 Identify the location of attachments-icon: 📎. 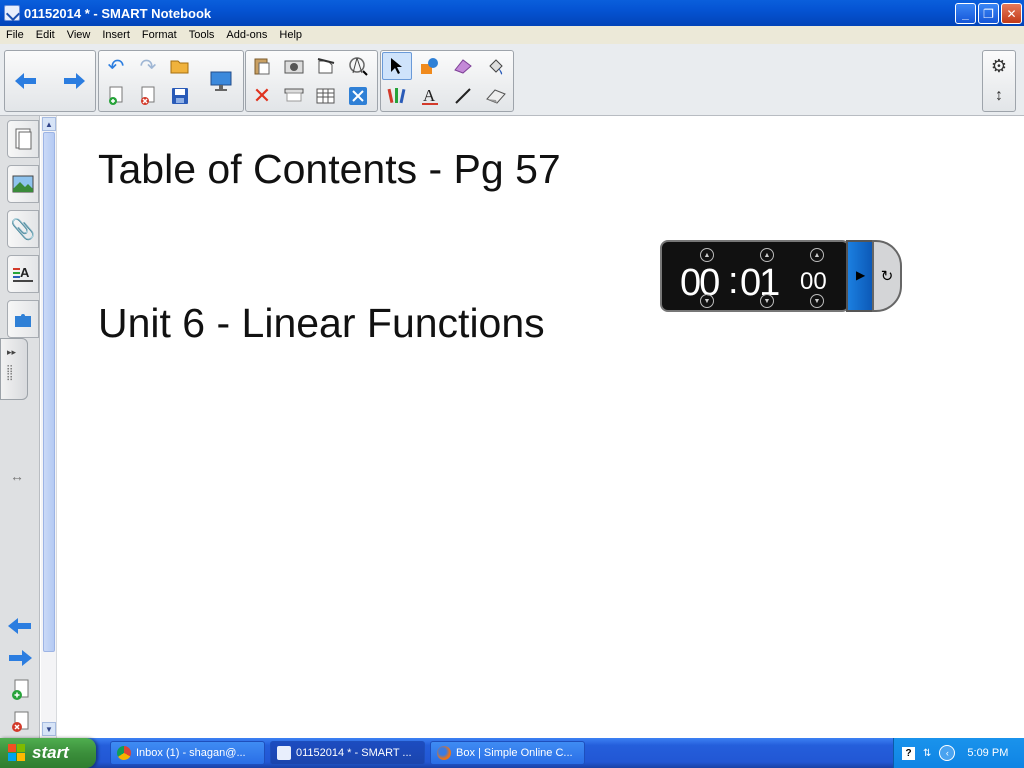
(23, 229).